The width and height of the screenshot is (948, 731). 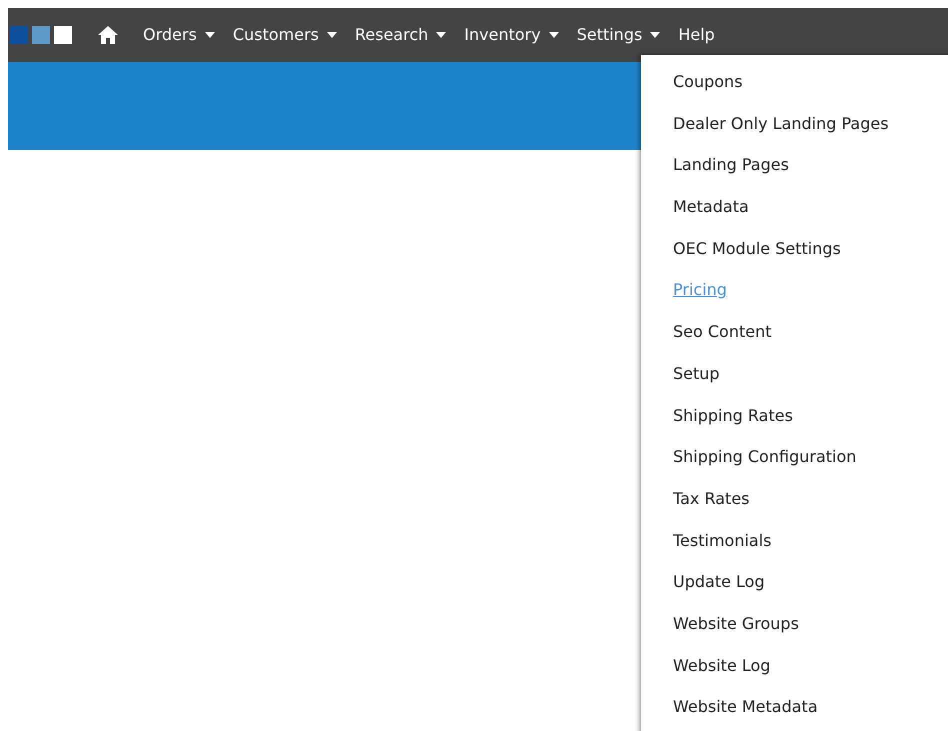 I want to click on dropdown-menu-item: Landing Pages, so click(x=731, y=169).